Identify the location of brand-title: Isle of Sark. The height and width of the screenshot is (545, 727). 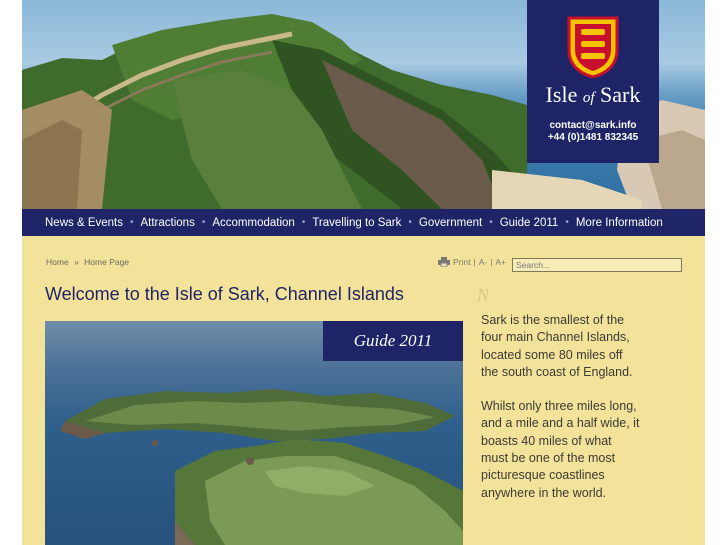
(593, 95).